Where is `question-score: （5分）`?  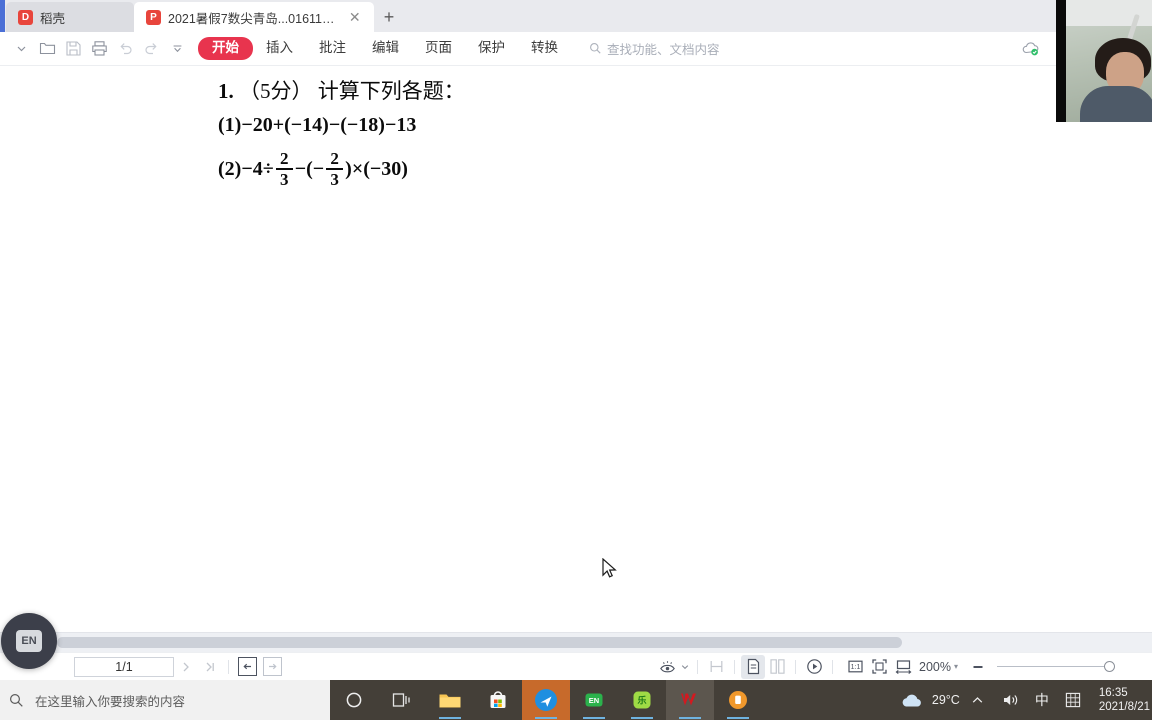
question-score: （5分） is located at coordinates (276, 91).